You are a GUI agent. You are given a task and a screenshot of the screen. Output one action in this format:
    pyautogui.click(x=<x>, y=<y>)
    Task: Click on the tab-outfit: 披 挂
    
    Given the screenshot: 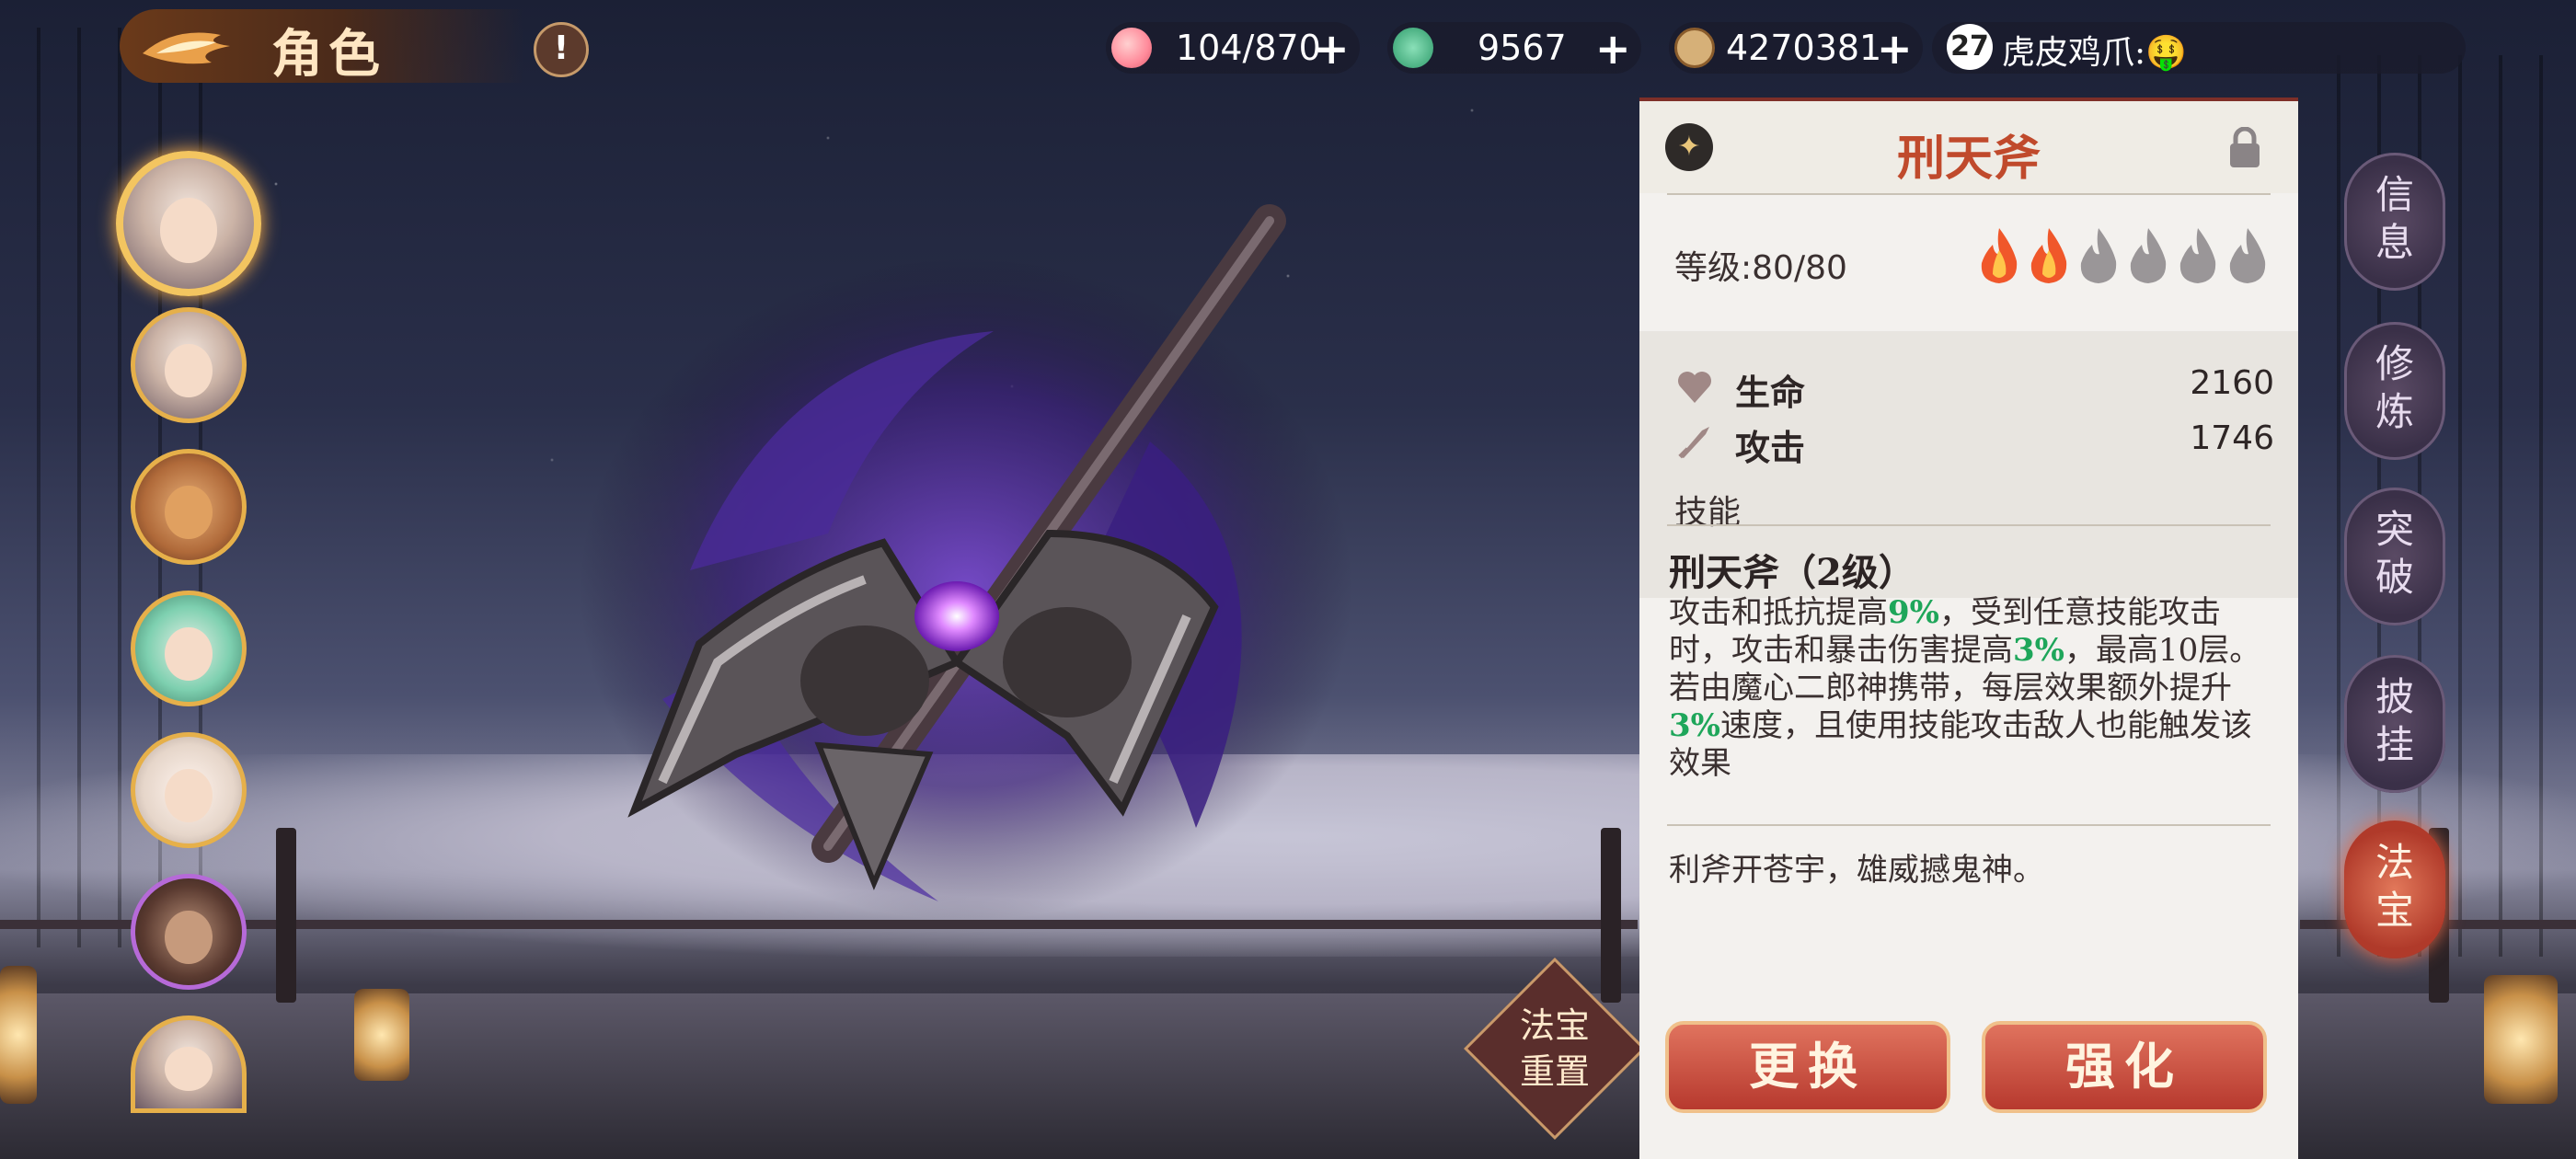 What is the action you would take?
    pyautogui.click(x=2394, y=724)
    